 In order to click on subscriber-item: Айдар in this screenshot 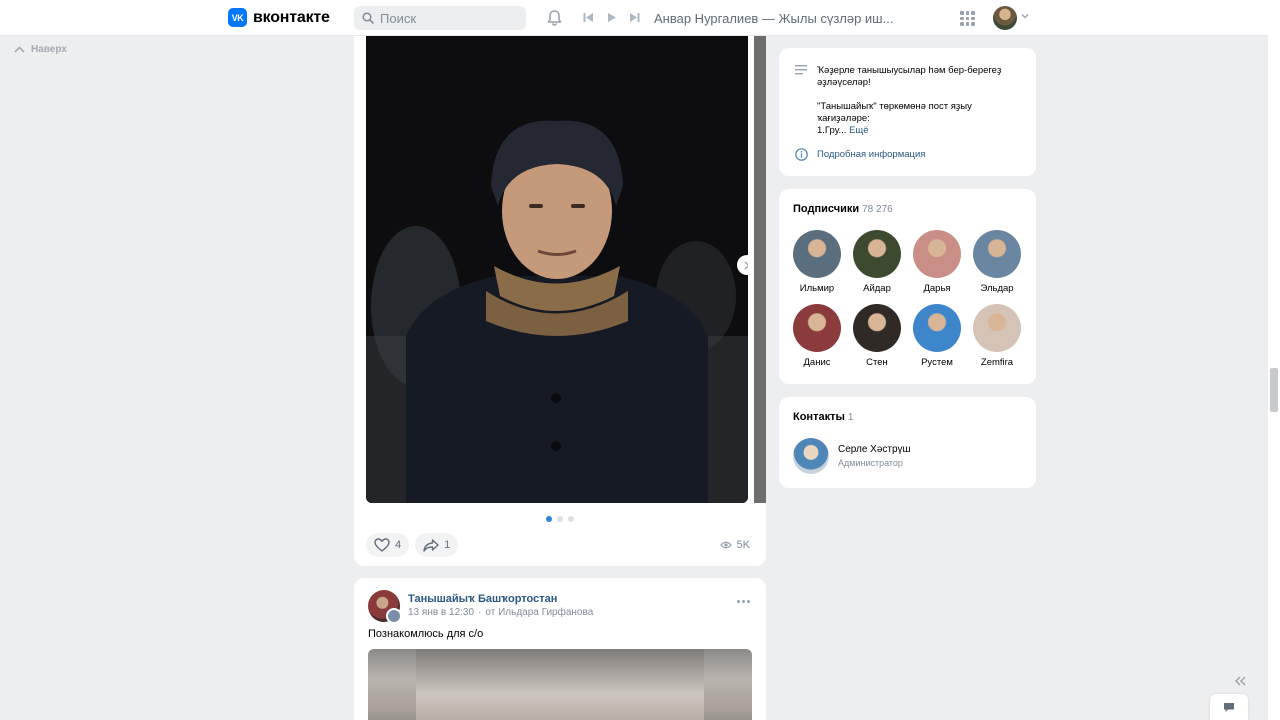, I will do `click(877, 262)`.